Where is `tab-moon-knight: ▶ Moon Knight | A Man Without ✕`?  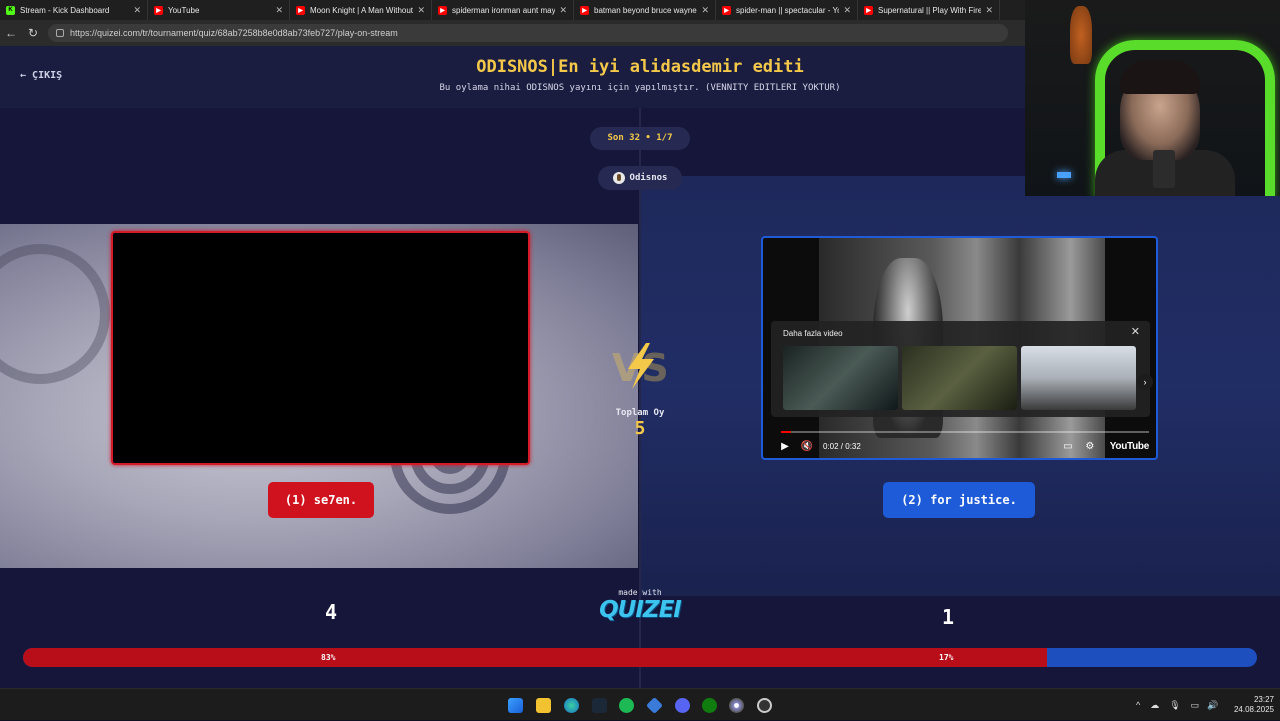
tab-moon-knight: ▶ Moon Knight | A Man Without ✕ is located at coordinates (361, 10).